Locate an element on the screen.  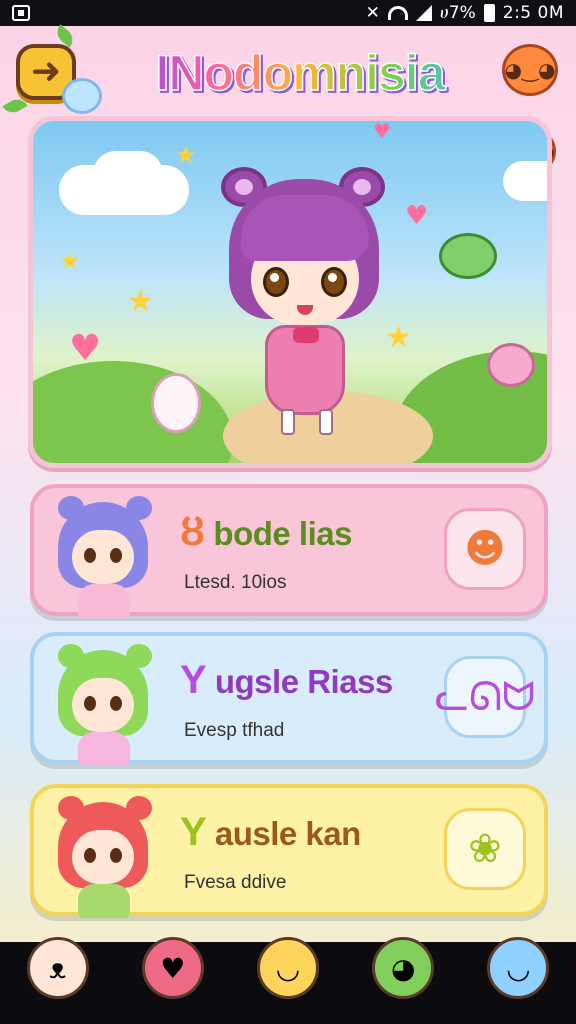
bottom-navigation: ᴥ ♥ ◡ ◕ ◡ is located at coordinates (288, 980).